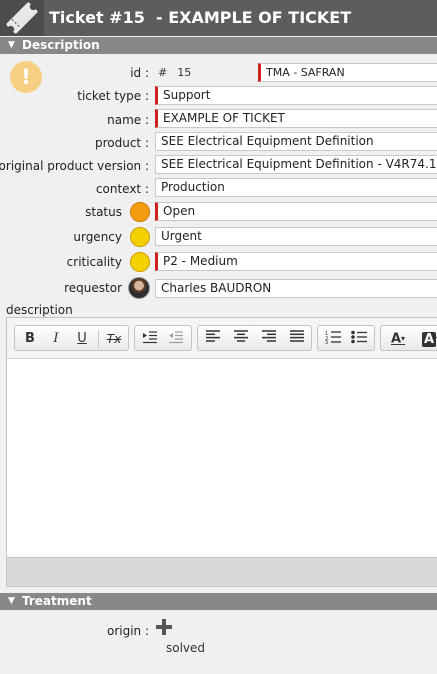  I want to click on outdent-icon, so click(176, 339).